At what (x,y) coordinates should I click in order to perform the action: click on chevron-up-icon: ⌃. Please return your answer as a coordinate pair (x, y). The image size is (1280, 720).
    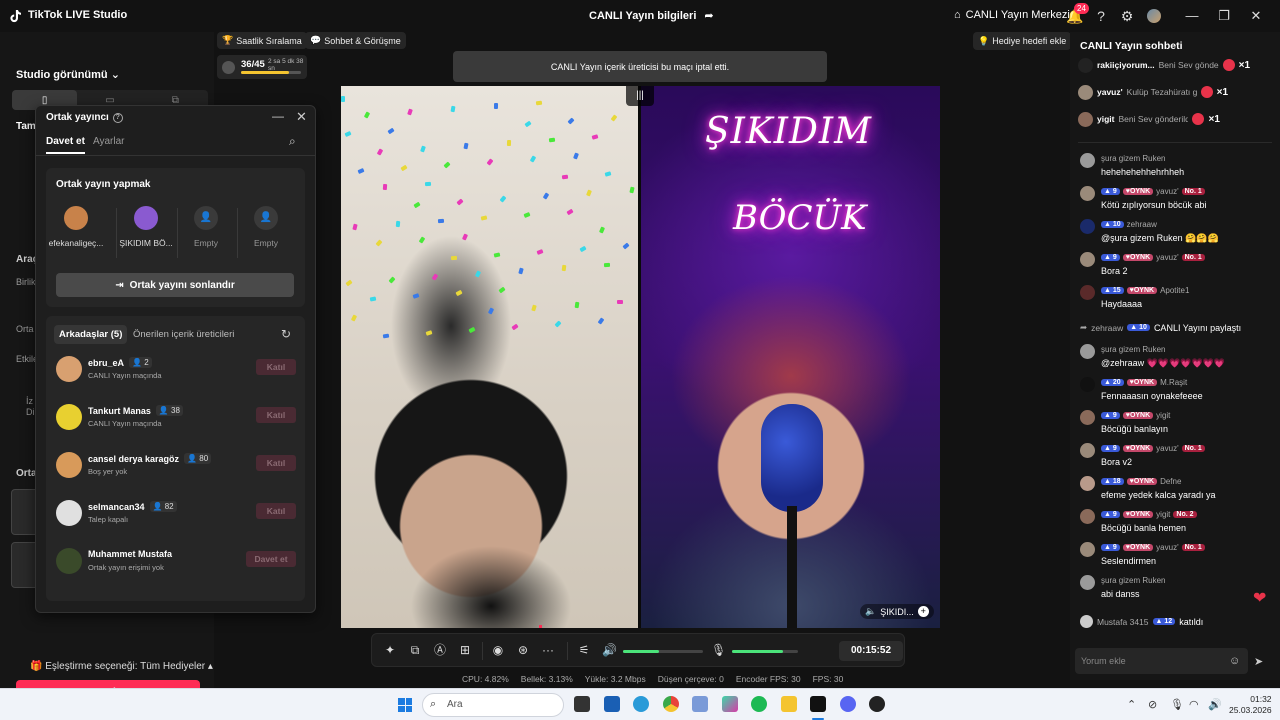
    Looking at the image, I should click on (1131, 704).